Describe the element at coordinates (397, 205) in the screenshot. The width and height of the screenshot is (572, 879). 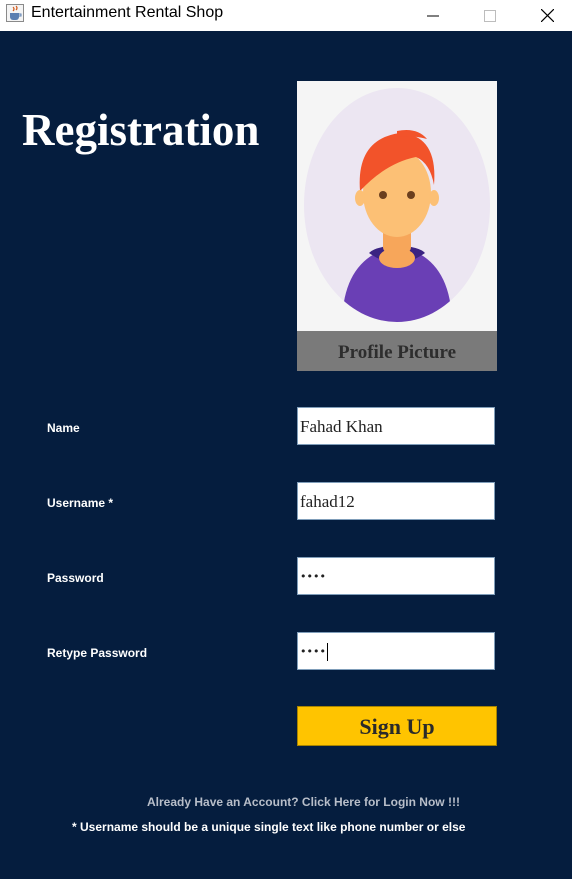
I see `avatar-icon` at that location.